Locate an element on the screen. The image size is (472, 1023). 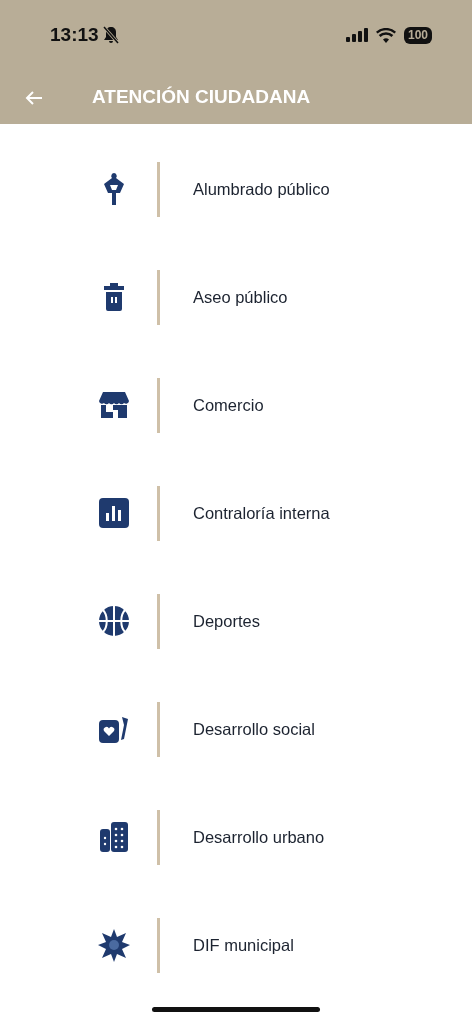
menu-item-label: DIF municipal is located at coordinates (243, 945).